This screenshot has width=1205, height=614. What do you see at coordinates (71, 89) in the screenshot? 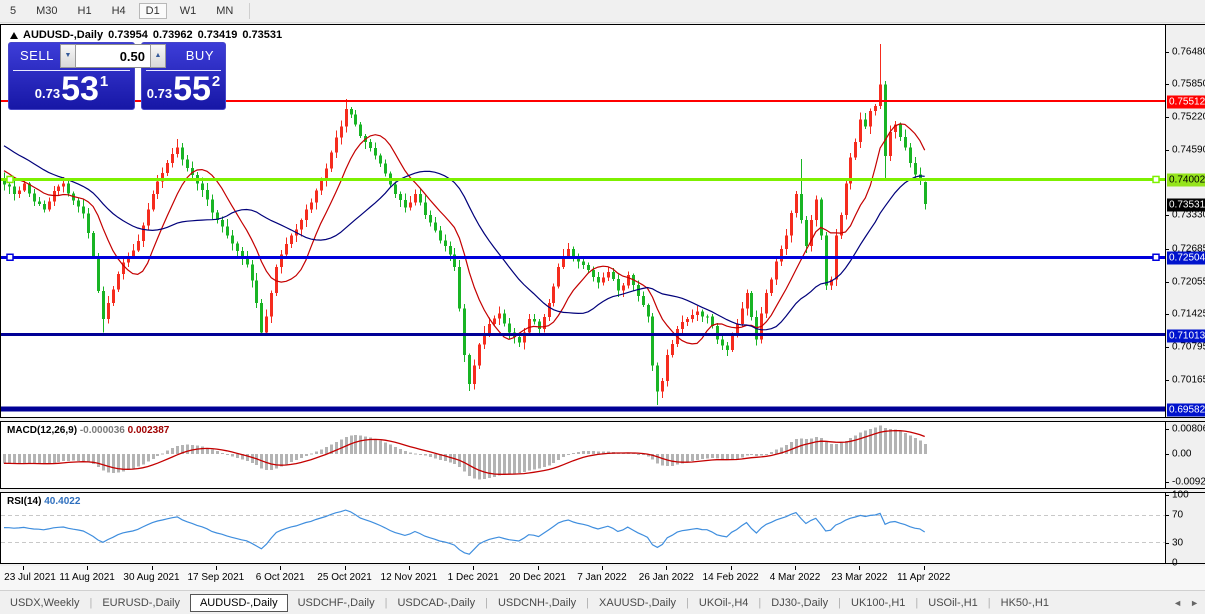
I see `sell-price: 0.73 53 1` at bounding box center [71, 89].